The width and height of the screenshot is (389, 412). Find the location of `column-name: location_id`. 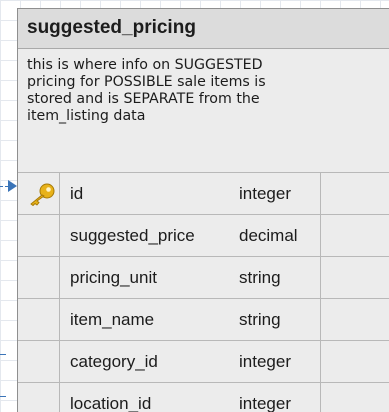

column-name: location_id is located at coordinates (111, 403).